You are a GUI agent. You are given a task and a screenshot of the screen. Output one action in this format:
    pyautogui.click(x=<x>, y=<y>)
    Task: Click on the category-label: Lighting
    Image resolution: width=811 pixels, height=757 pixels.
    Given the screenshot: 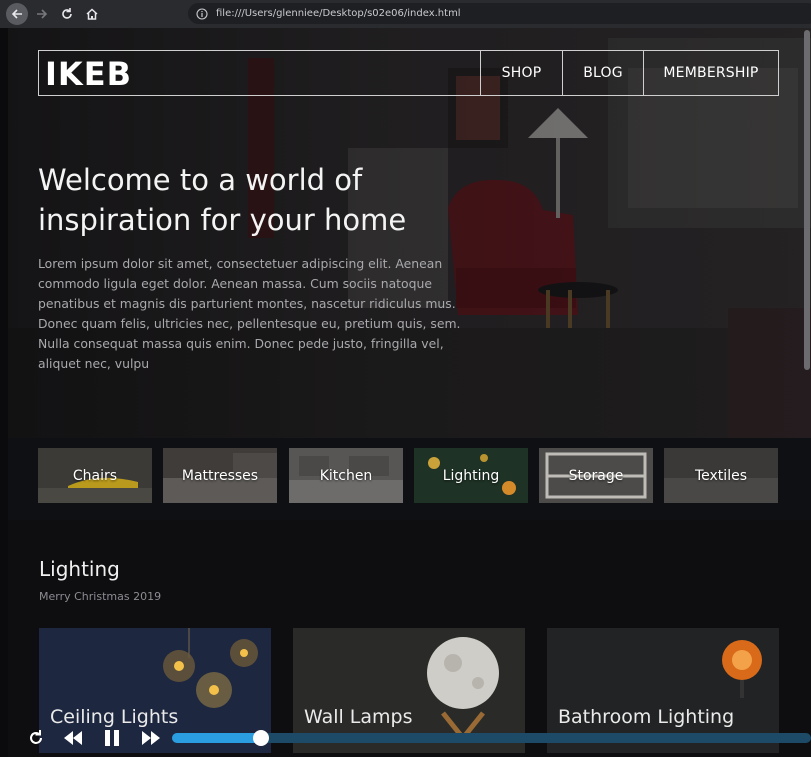 What is the action you would take?
    pyautogui.click(x=471, y=475)
    